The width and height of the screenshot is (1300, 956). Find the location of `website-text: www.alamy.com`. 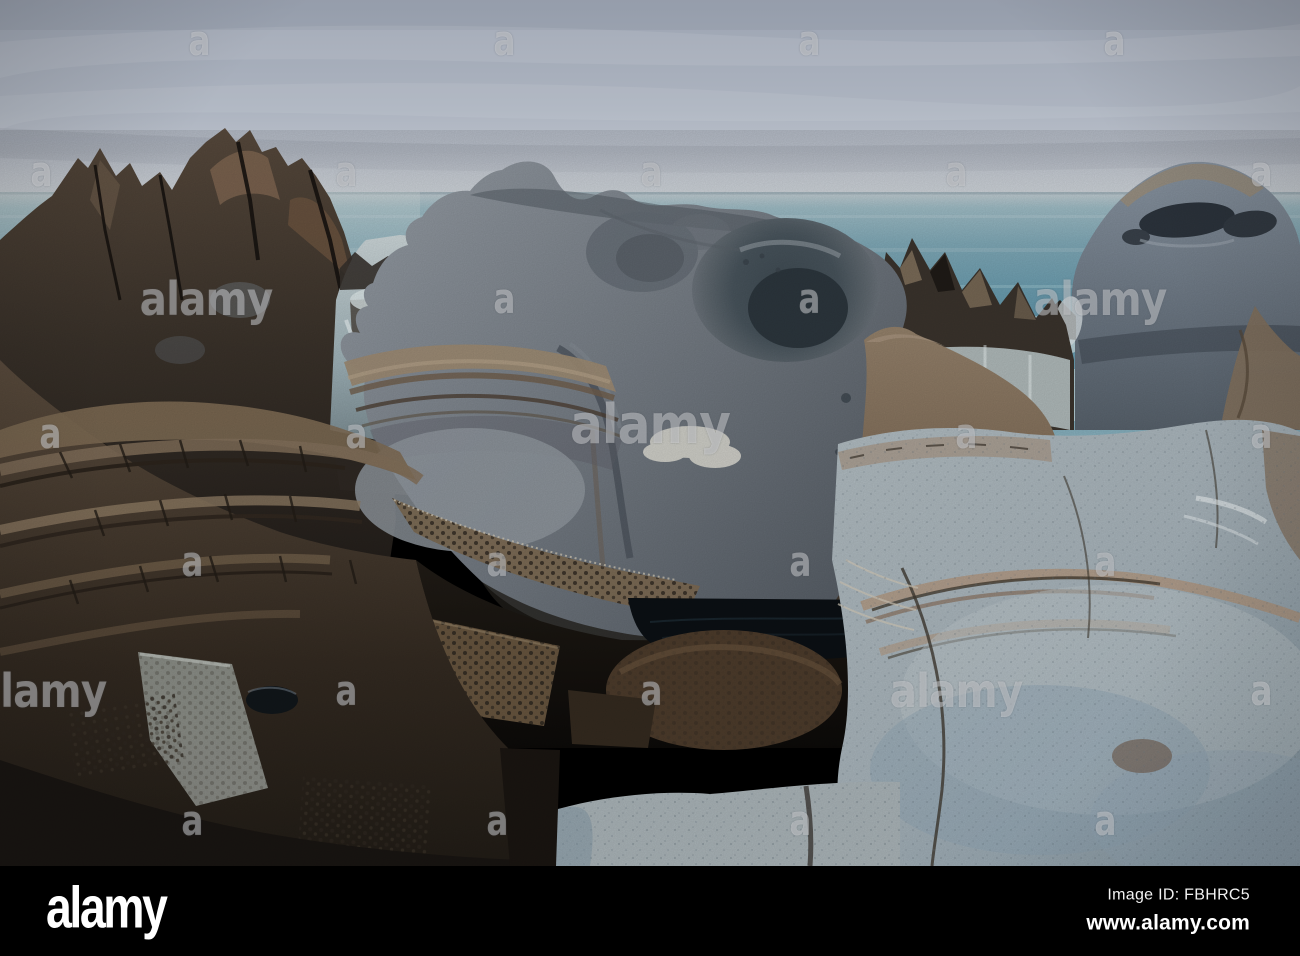

website-text: www.alamy.com is located at coordinates (1168, 923).